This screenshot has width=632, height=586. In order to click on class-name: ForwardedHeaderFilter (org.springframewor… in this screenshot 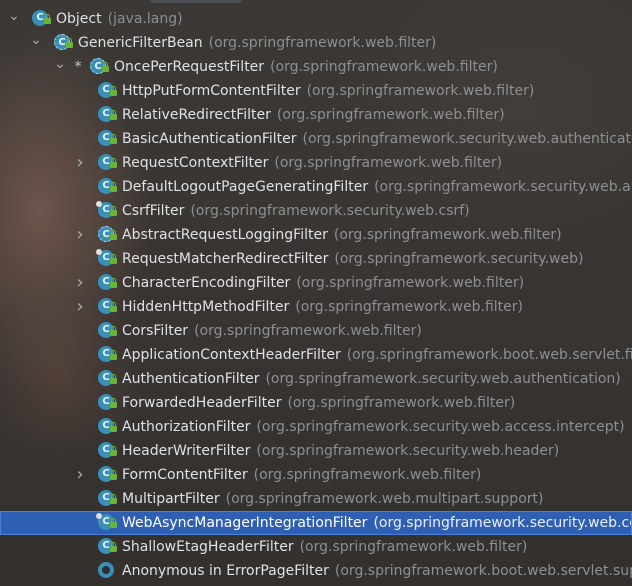, I will do `click(318, 403)`.